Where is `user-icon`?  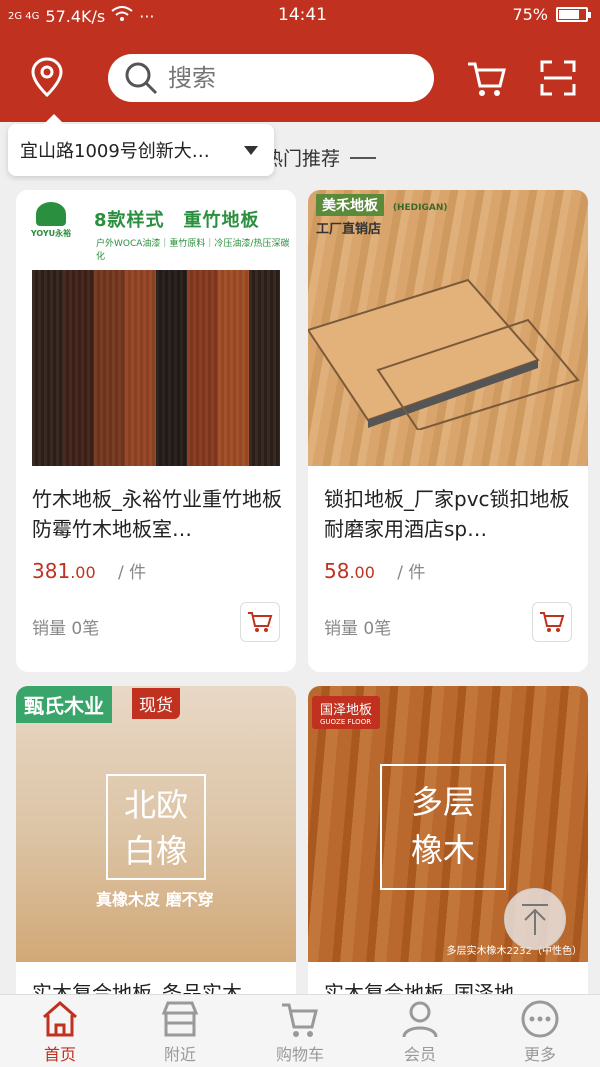
user-icon is located at coordinates (420, 1019).